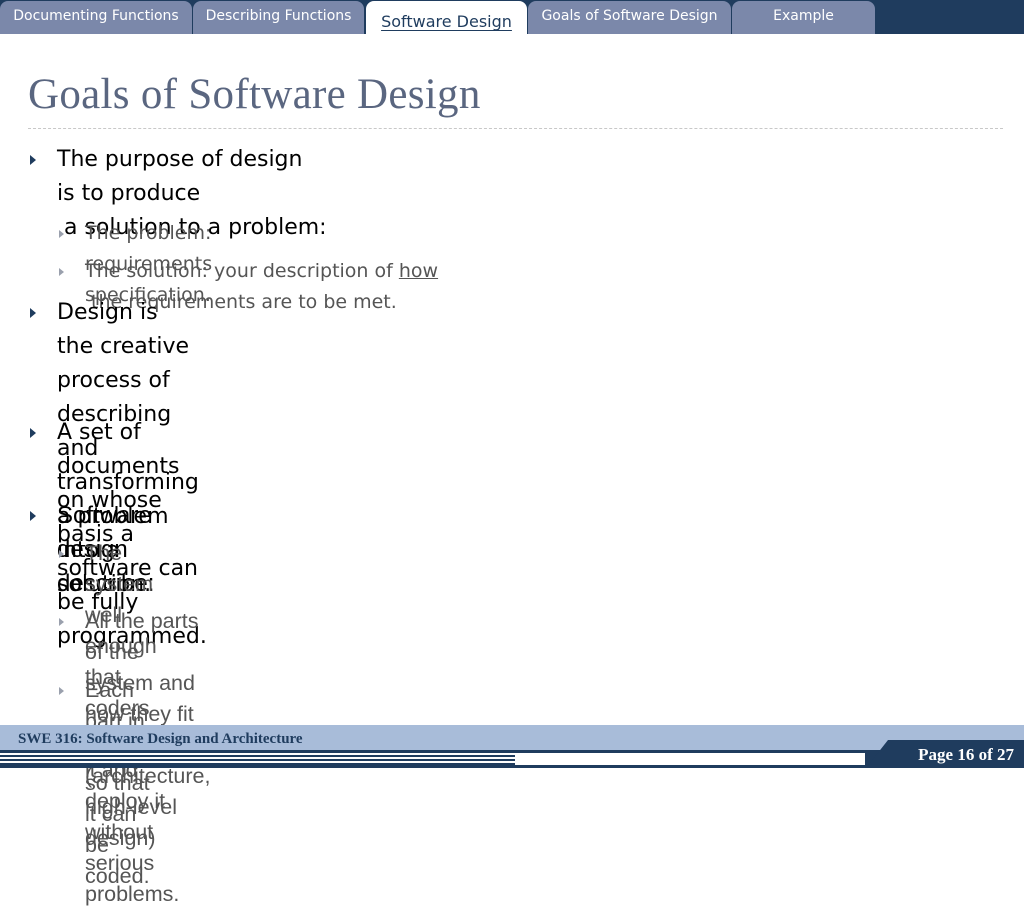  What do you see at coordinates (966, 754) in the screenshot?
I see `page-number: Page 16 of 27` at bounding box center [966, 754].